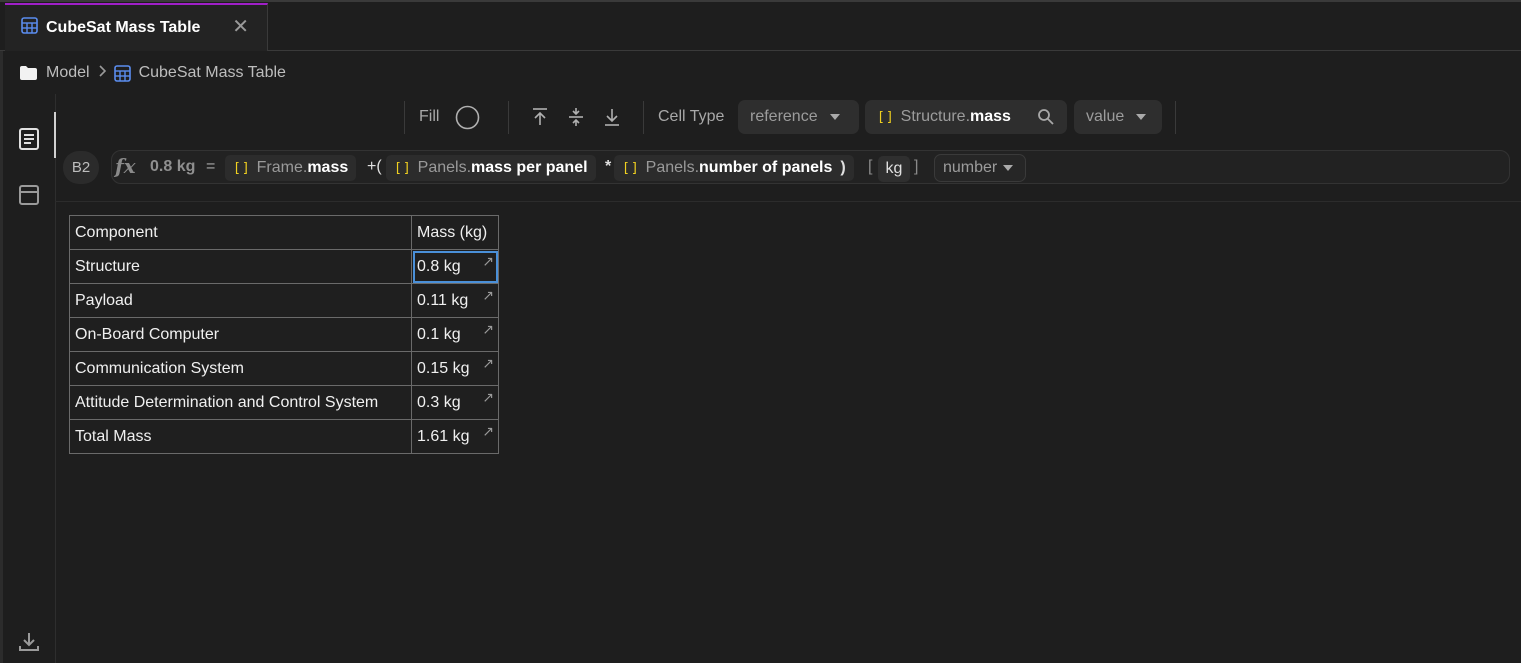  Describe the element at coordinates (29, 195) in the screenshot. I see `panel-icon` at that location.